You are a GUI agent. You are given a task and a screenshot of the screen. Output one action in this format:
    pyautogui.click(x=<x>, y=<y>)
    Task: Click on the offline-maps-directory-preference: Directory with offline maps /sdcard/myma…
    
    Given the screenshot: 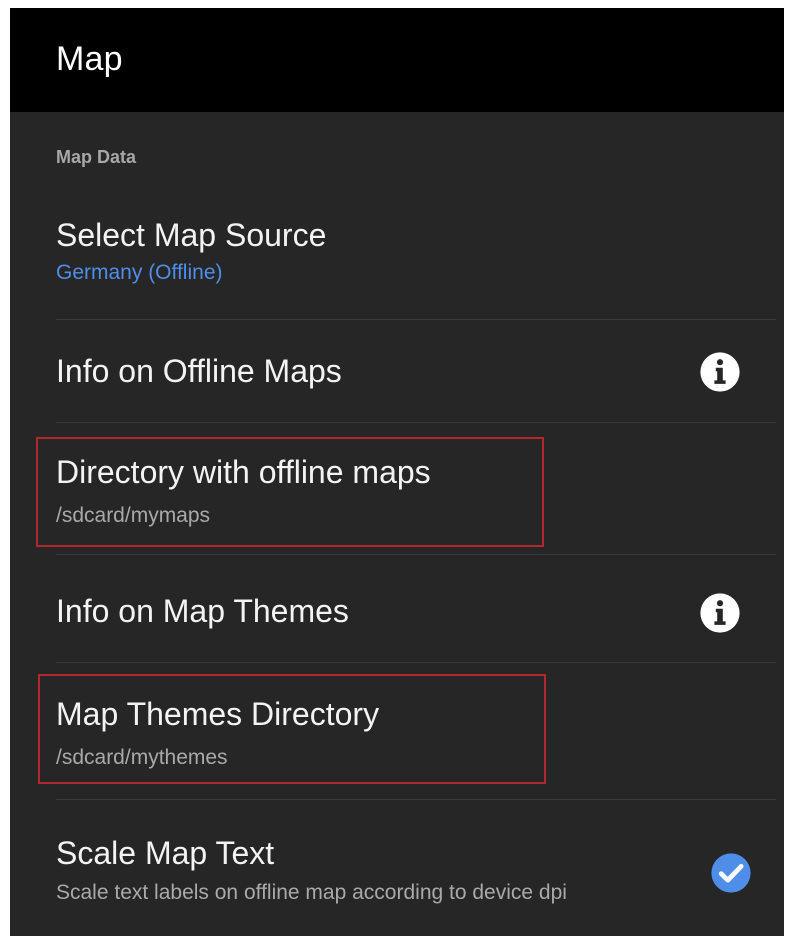 What is the action you would take?
    pyautogui.click(x=397, y=487)
    